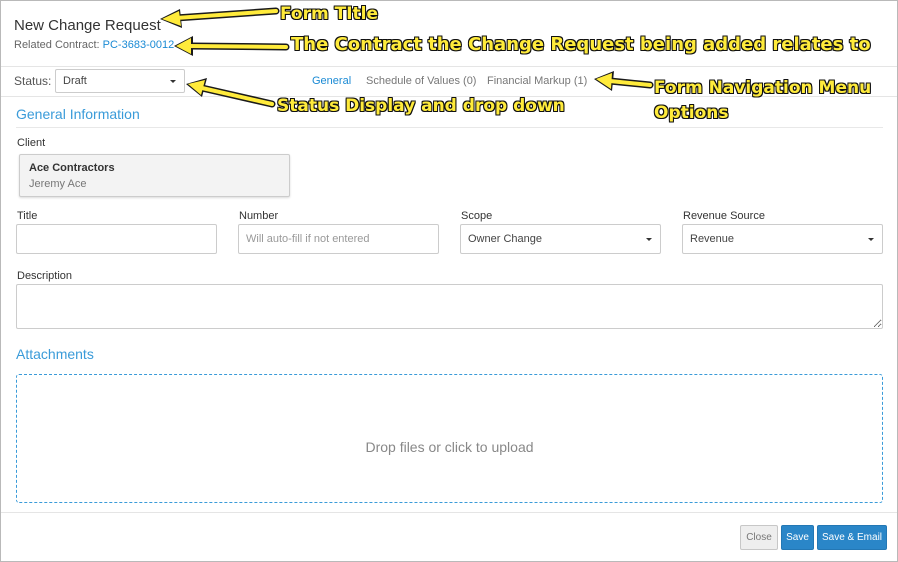  What do you see at coordinates (329, 14) in the screenshot?
I see `annotation-form-title: Form TItle` at bounding box center [329, 14].